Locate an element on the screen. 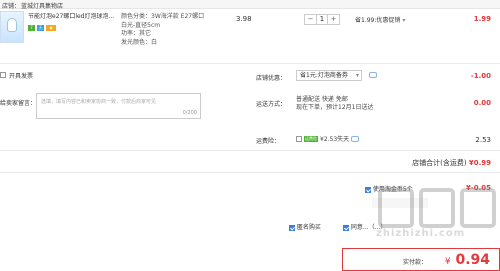  message-counter: 0/200 is located at coordinates (189, 113).